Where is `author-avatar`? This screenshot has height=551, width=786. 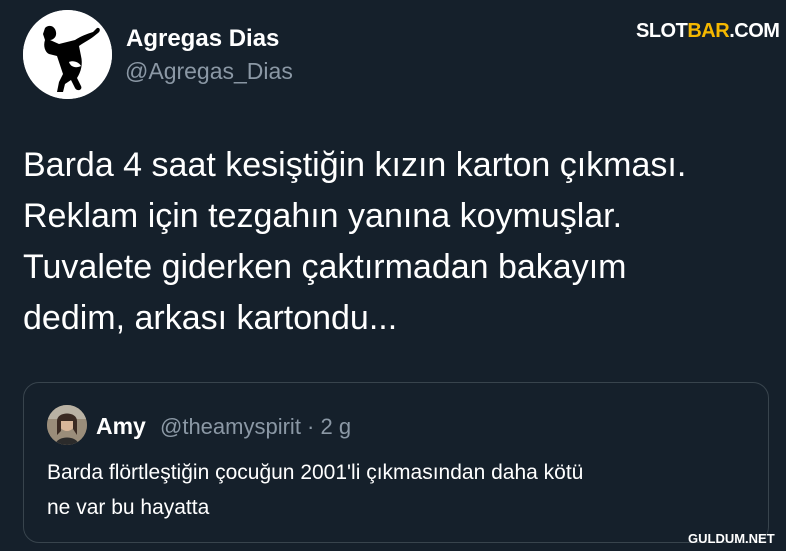
author-avatar is located at coordinates (67, 54).